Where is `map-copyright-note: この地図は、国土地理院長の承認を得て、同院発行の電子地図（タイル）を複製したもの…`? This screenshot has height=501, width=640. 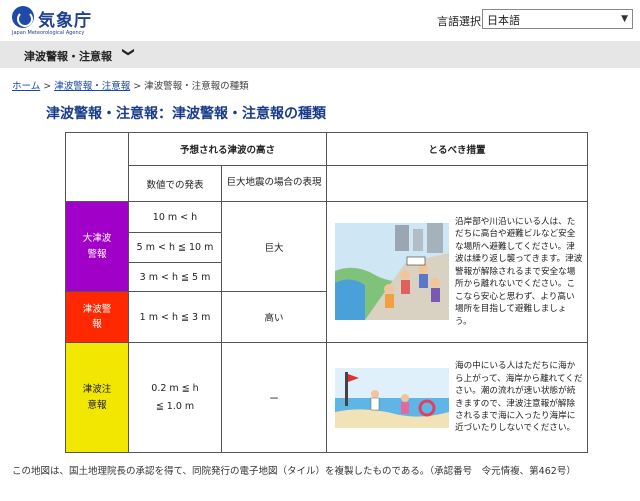 map-copyright-note: この地図は、国土地理院長の承認を得て、同院発行の電子地図（タイル）を複製したもの… is located at coordinates (294, 471).